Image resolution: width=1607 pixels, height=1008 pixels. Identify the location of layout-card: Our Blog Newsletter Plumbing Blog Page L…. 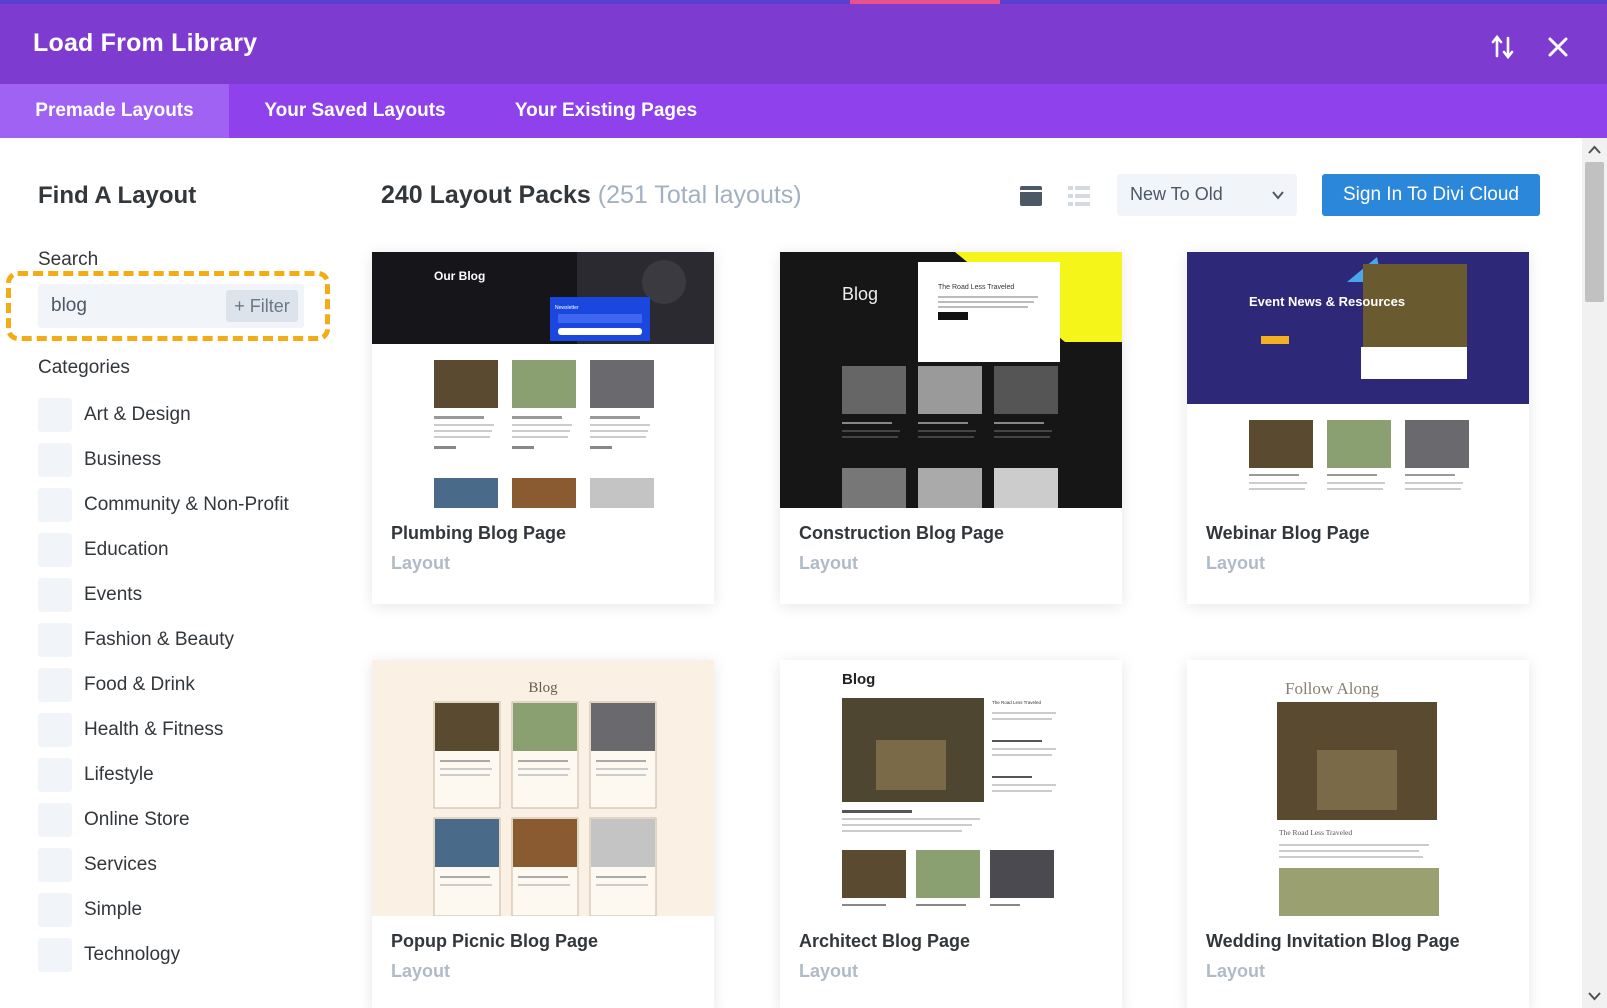
(543, 428).